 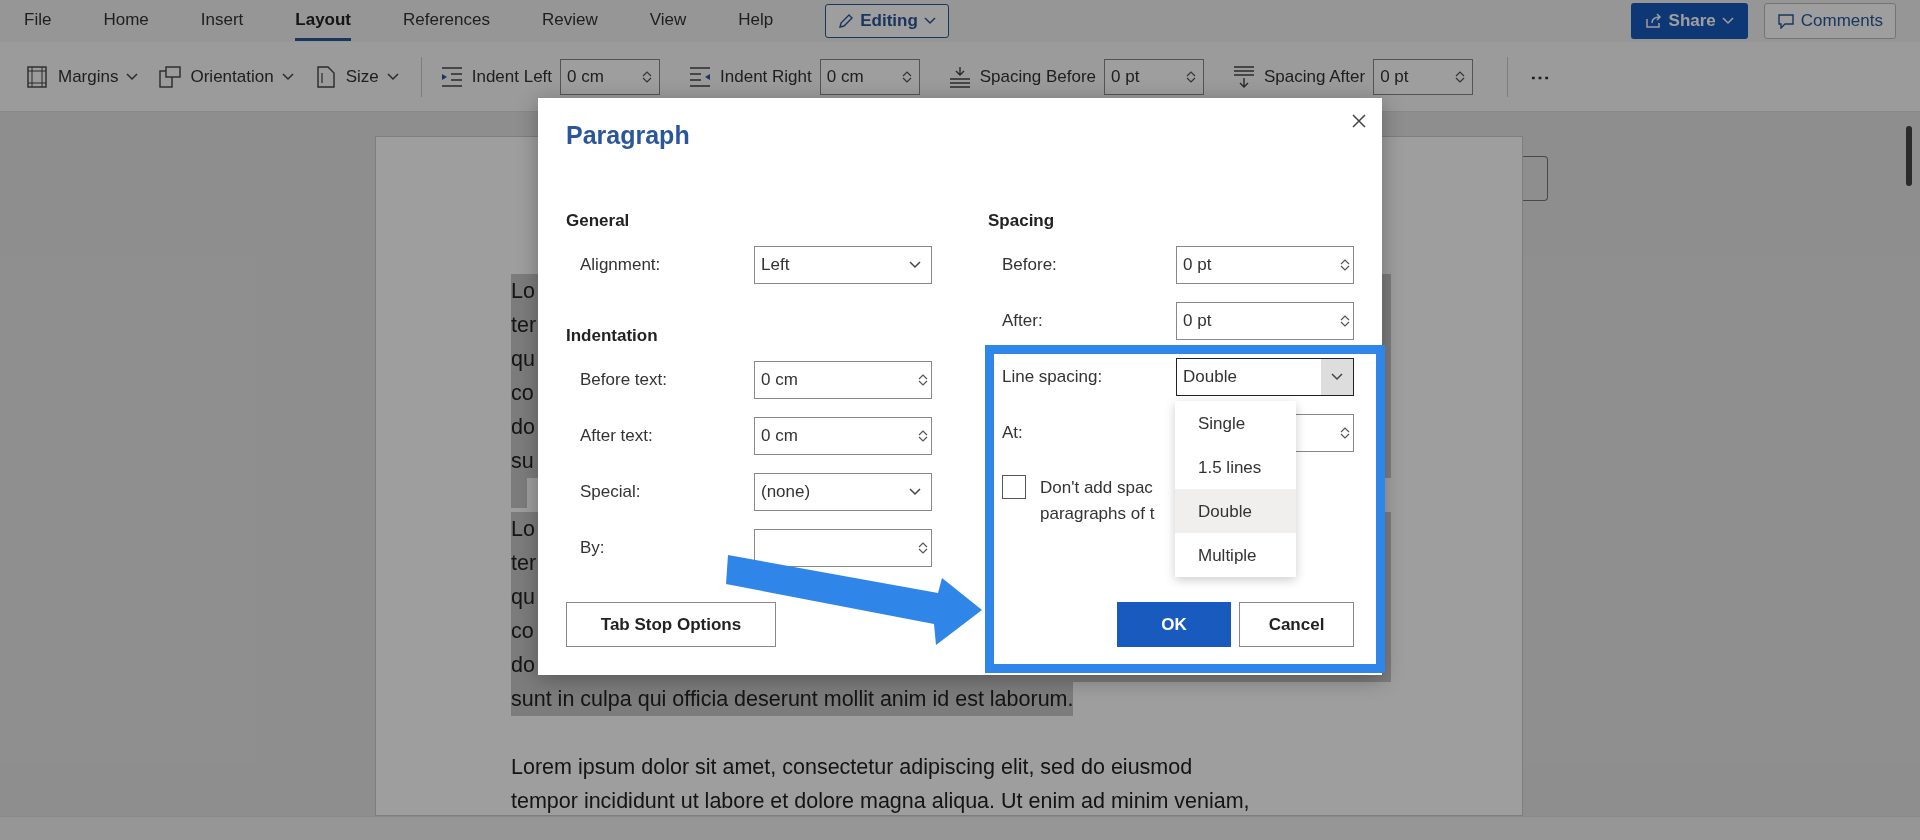 What do you see at coordinates (1174, 624) in the screenshot?
I see `ok-button: OK` at bounding box center [1174, 624].